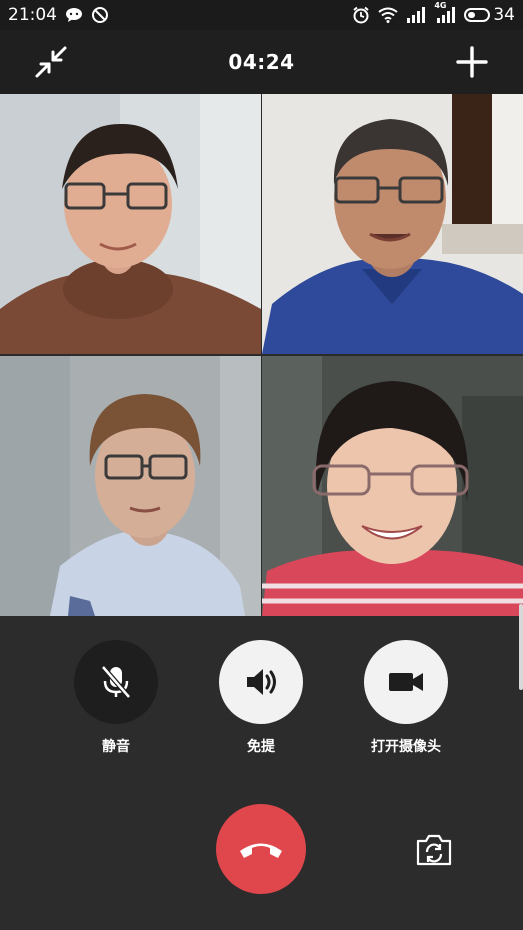  I want to click on speaker-control: 免提, so click(261, 700).